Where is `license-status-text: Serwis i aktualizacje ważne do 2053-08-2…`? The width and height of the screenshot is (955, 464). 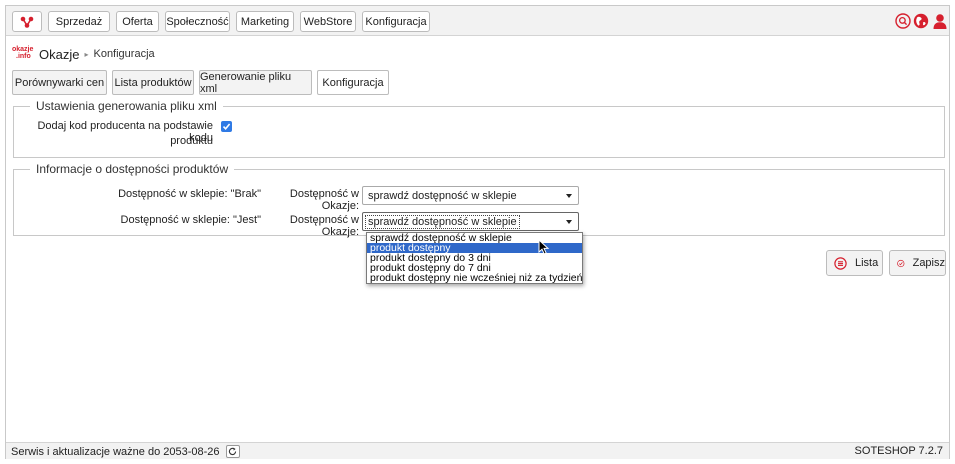
license-status-text: Serwis i aktualizacje ważne do 2053-08-2… is located at coordinates (115, 451).